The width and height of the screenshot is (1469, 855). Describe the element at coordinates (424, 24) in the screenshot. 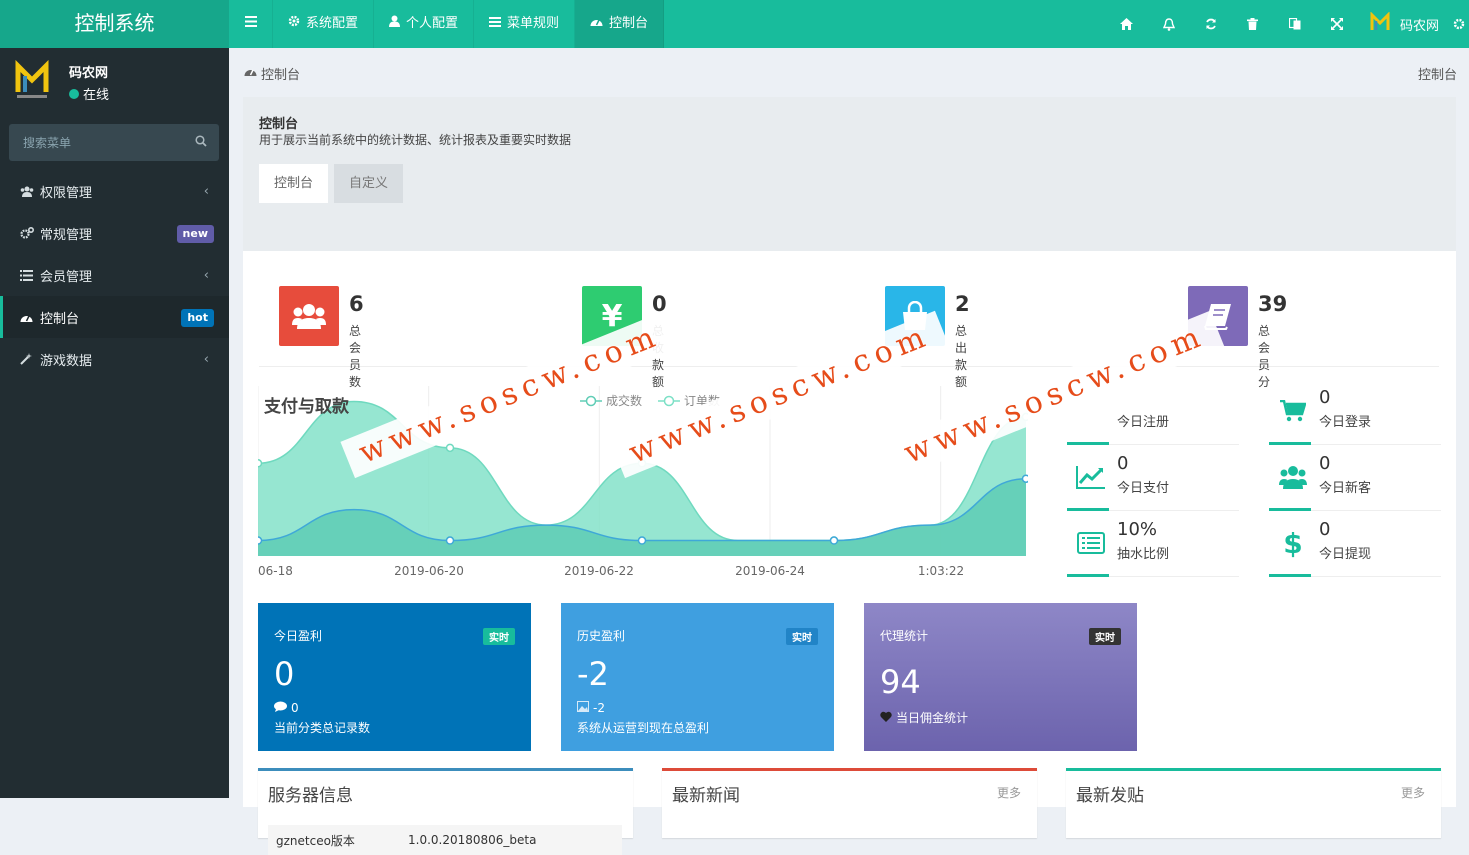

I see `nav-profile-config: 个人配置` at that location.